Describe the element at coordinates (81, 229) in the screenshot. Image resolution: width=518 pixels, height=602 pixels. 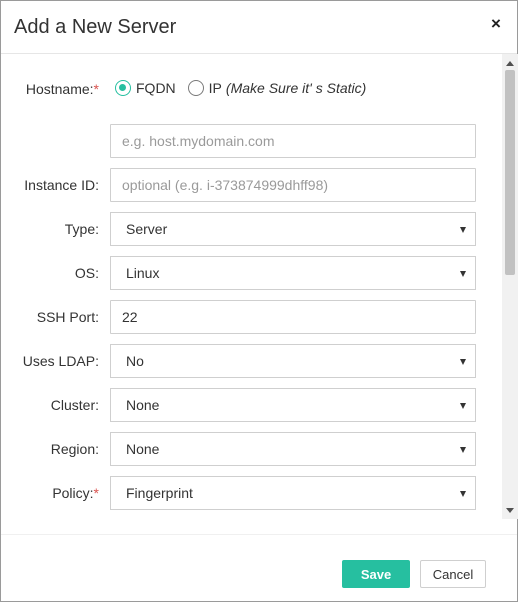
I see `type-label: Type:` at that location.